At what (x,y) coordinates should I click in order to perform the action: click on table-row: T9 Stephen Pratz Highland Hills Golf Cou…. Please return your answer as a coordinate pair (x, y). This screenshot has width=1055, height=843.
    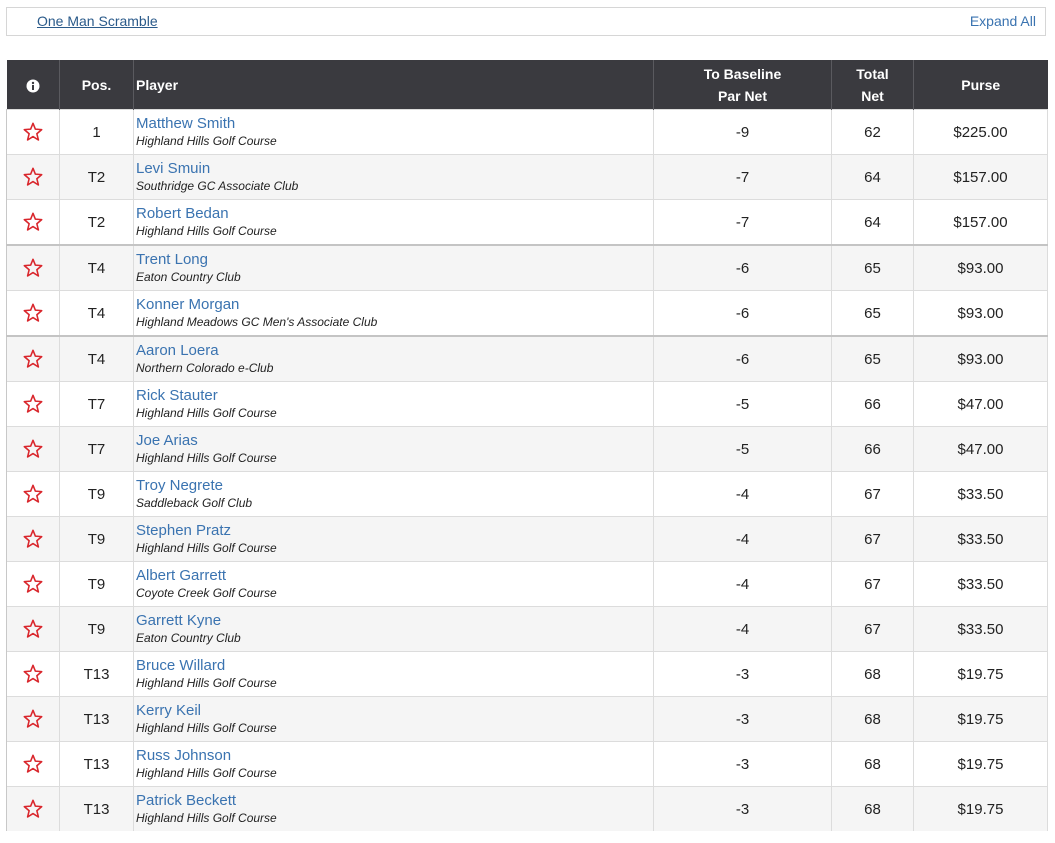
    Looking at the image, I should click on (527, 539).